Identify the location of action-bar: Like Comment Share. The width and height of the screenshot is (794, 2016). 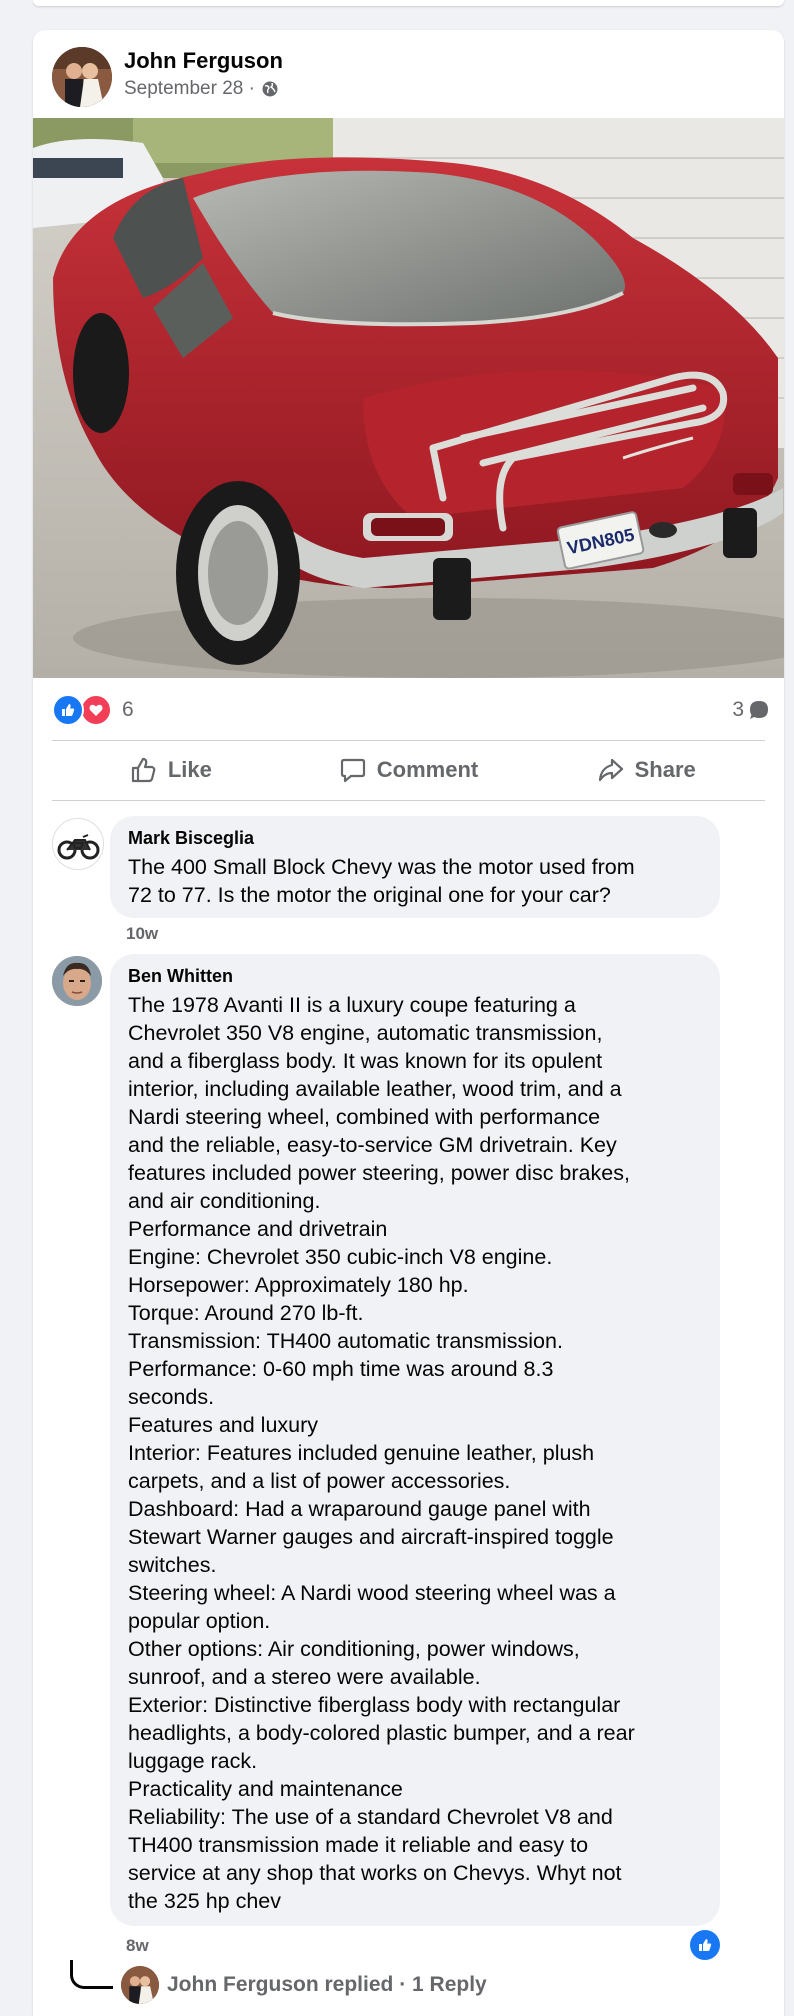
(408, 770).